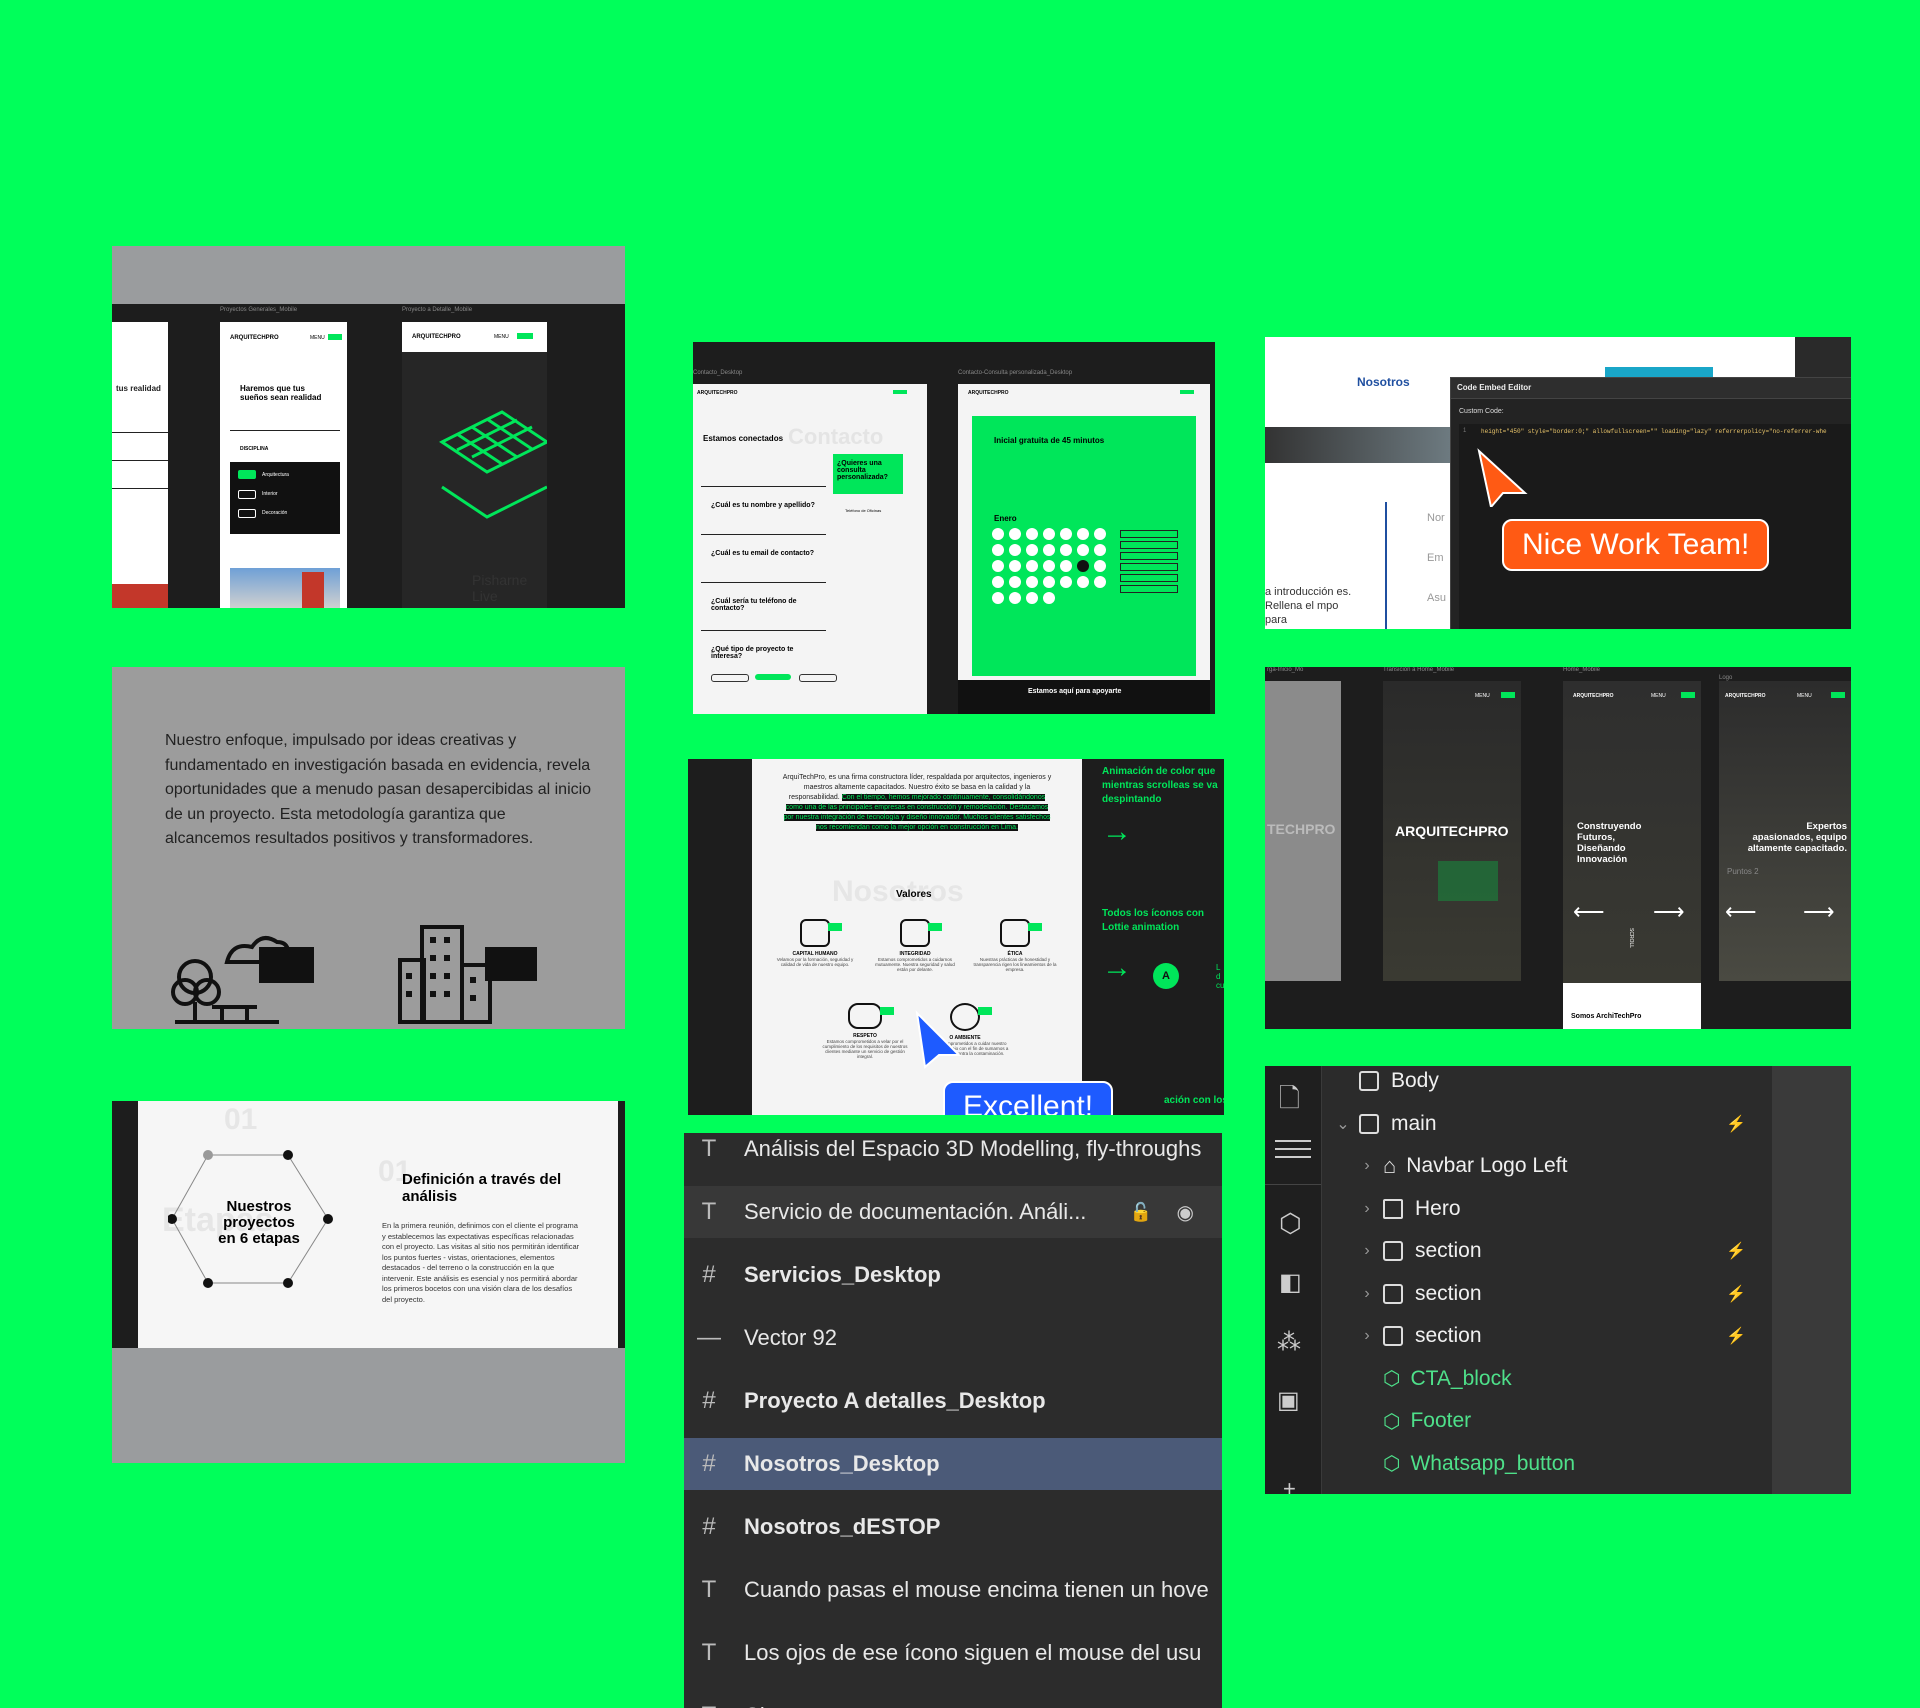  What do you see at coordinates (953, 1275) in the screenshot?
I see `layer-row: # Servicios_Desktop` at bounding box center [953, 1275].